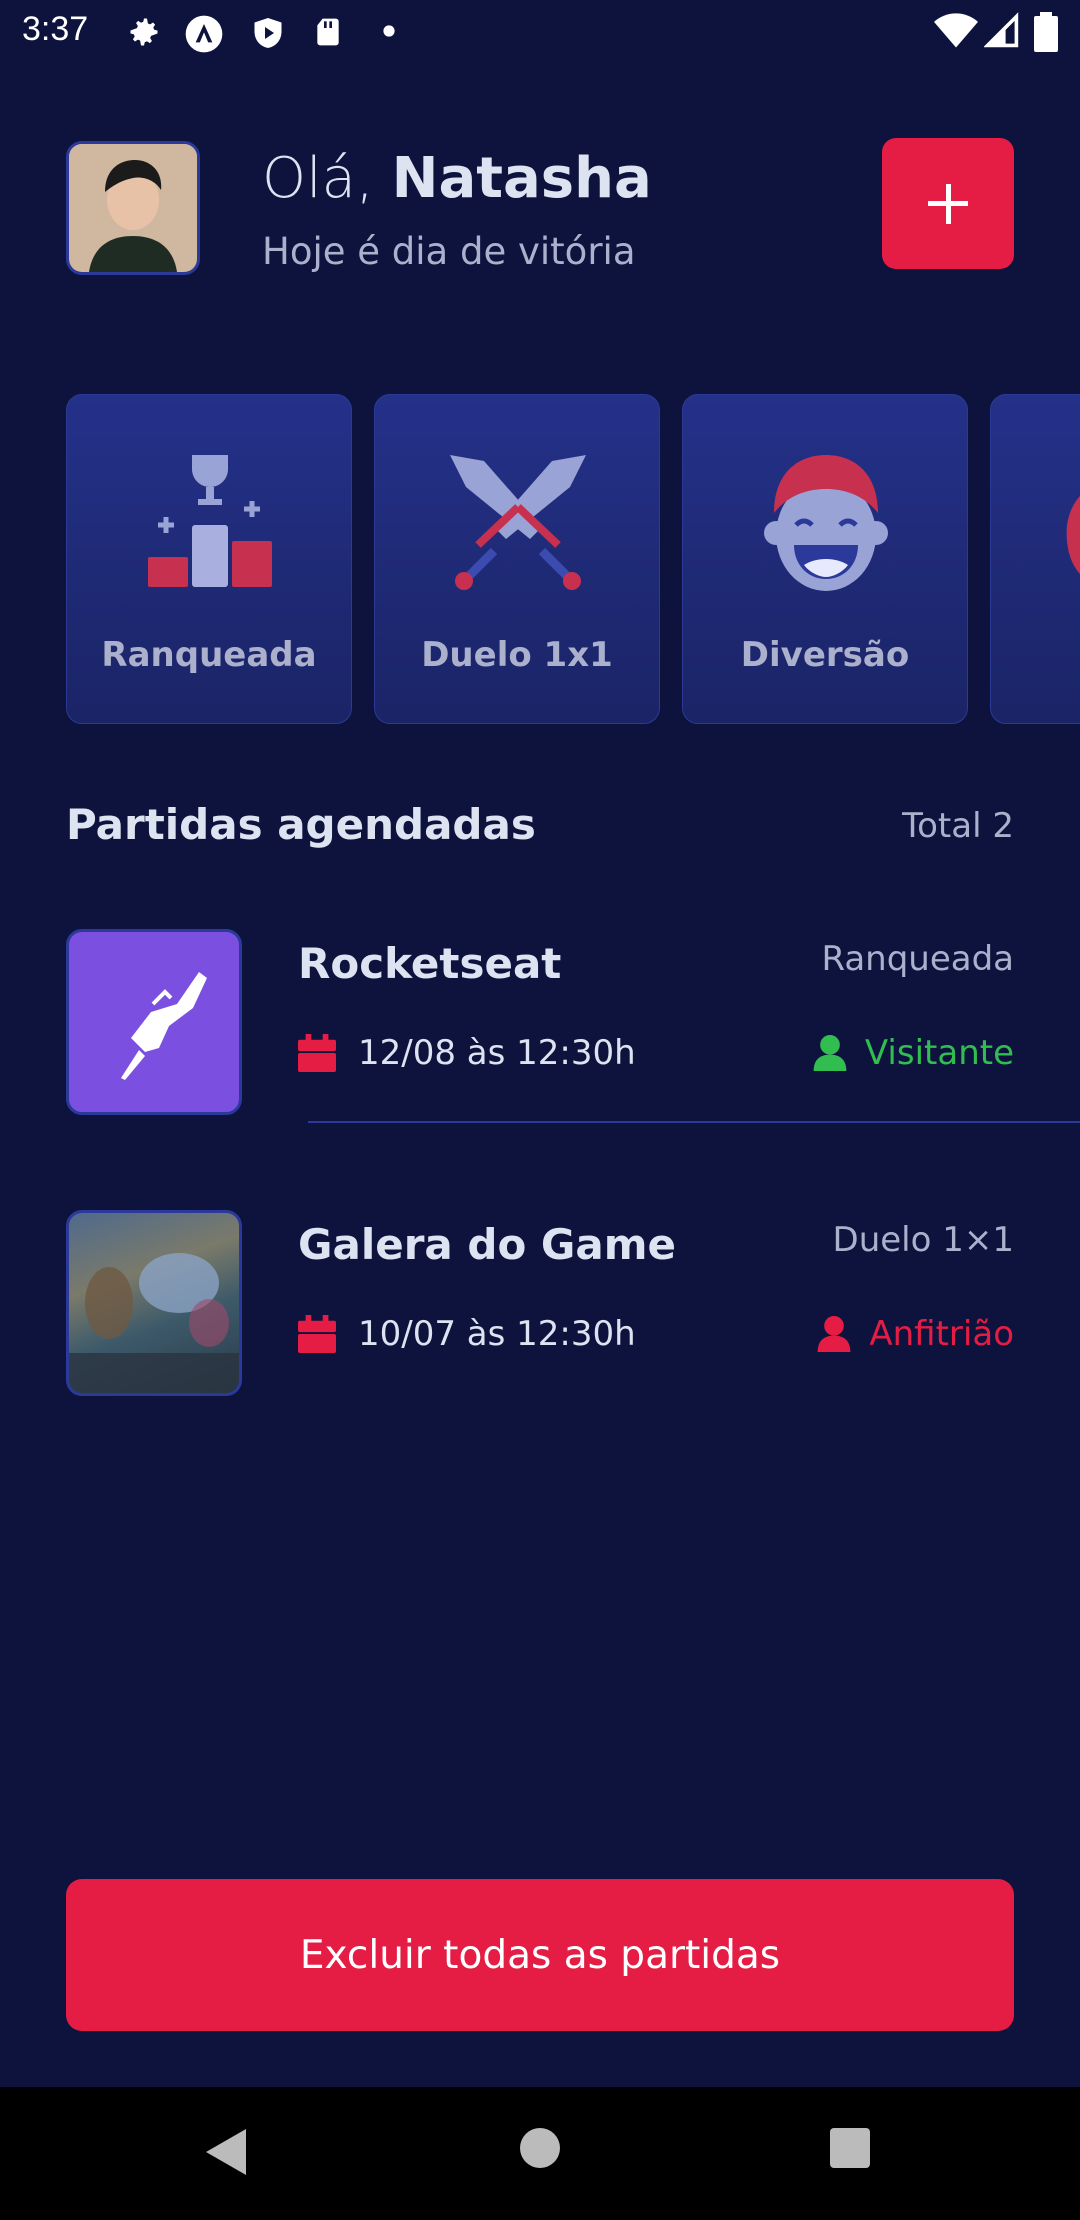  Describe the element at coordinates (430, 963) in the screenshot. I see `match-title: Rocketseat` at that location.